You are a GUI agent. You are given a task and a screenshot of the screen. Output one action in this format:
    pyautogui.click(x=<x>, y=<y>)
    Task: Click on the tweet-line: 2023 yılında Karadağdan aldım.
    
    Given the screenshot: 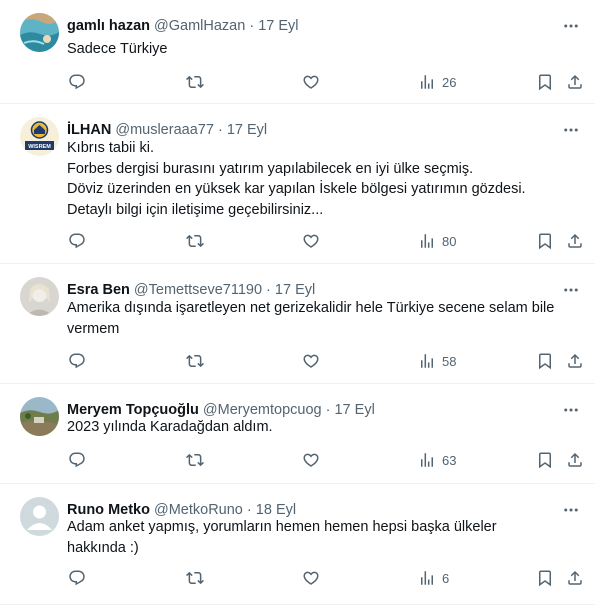 What is the action you would take?
    pyautogui.click(x=170, y=427)
    